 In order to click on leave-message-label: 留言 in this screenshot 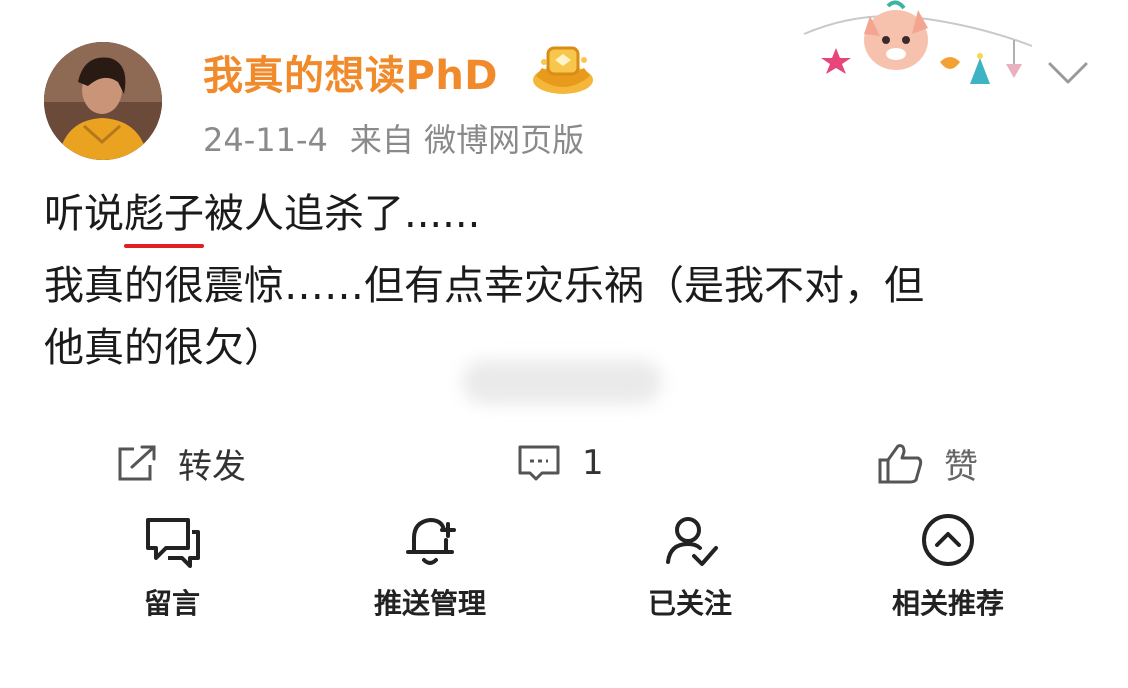, I will do `click(171, 603)`.